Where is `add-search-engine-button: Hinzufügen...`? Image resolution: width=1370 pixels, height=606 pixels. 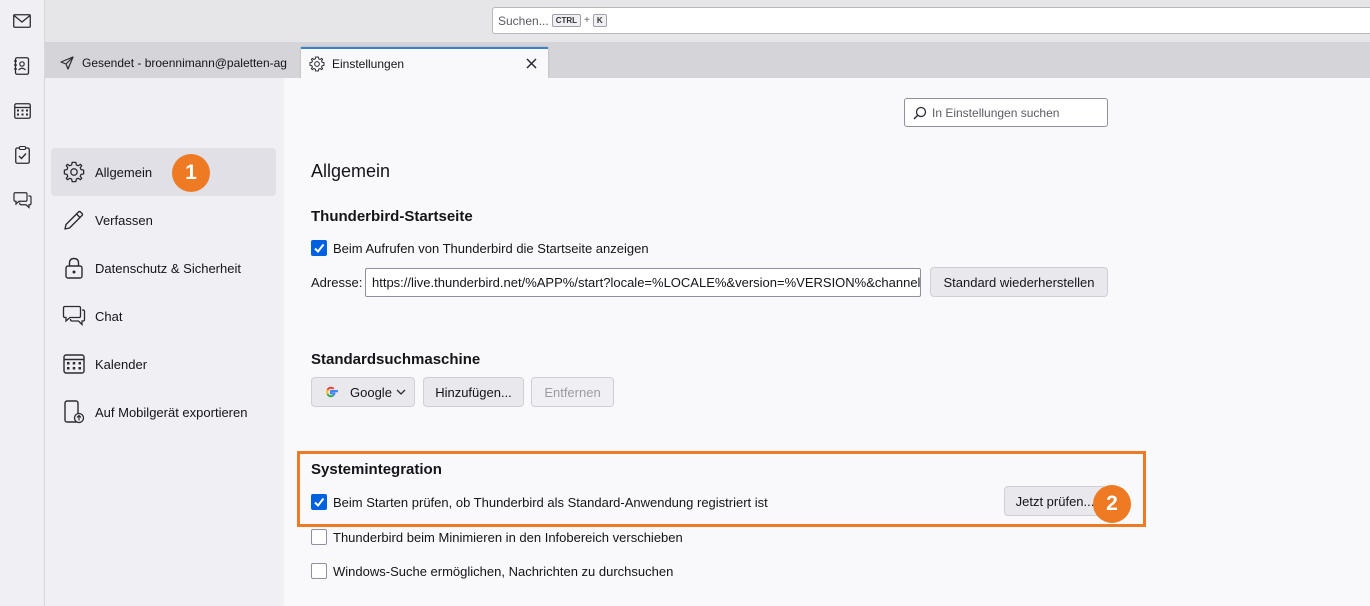
add-search-engine-button: Hinzufügen... is located at coordinates (473, 392).